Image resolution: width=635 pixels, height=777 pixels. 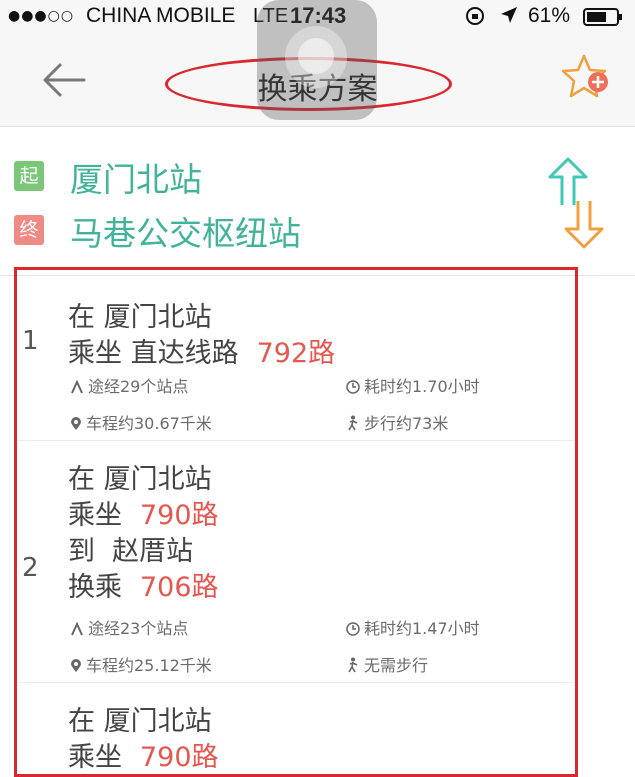 What do you see at coordinates (185, 231) in the screenshot?
I see `end-station: 马巷公交枢纽站` at bounding box center [185, 231].